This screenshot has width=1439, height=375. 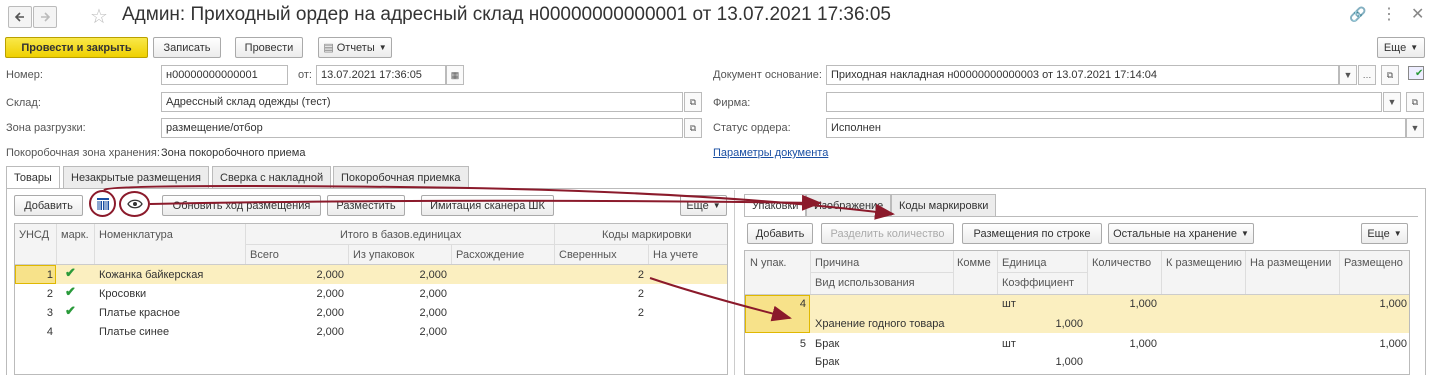 What do you see at coordinates (102, 203) in the screenshot?
I see `barcode-icon` at bounding box center [102, 203].